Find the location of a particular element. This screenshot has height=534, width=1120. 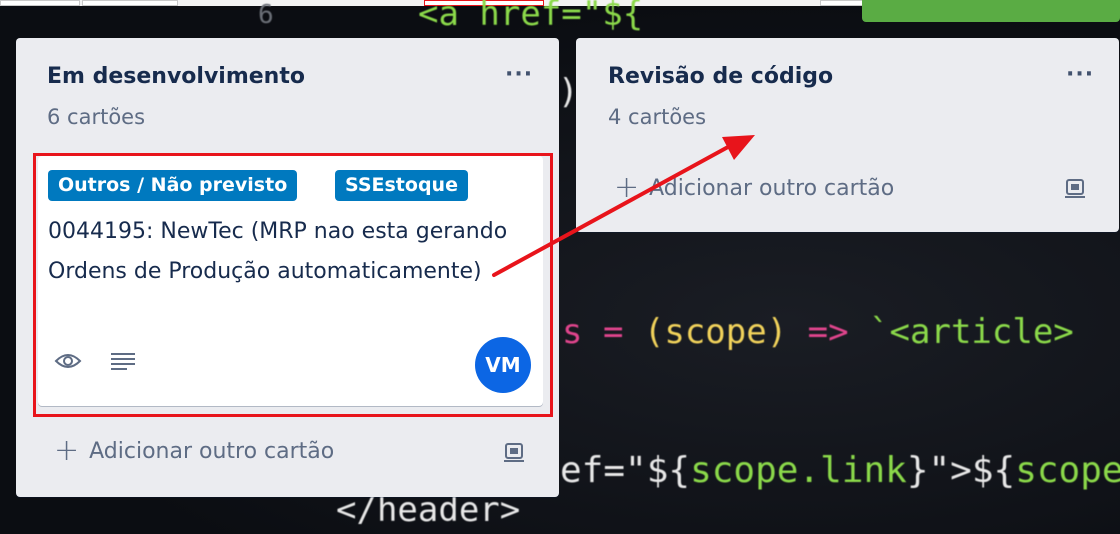

board-header-bar is located at coordinates (991, 11).